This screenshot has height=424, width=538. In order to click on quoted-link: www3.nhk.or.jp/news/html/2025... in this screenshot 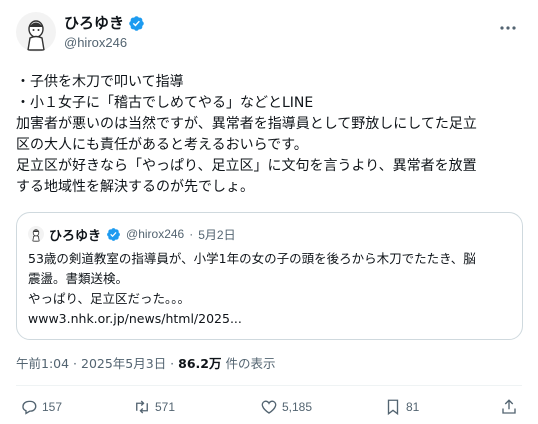, I will do `click(271, 319)`.